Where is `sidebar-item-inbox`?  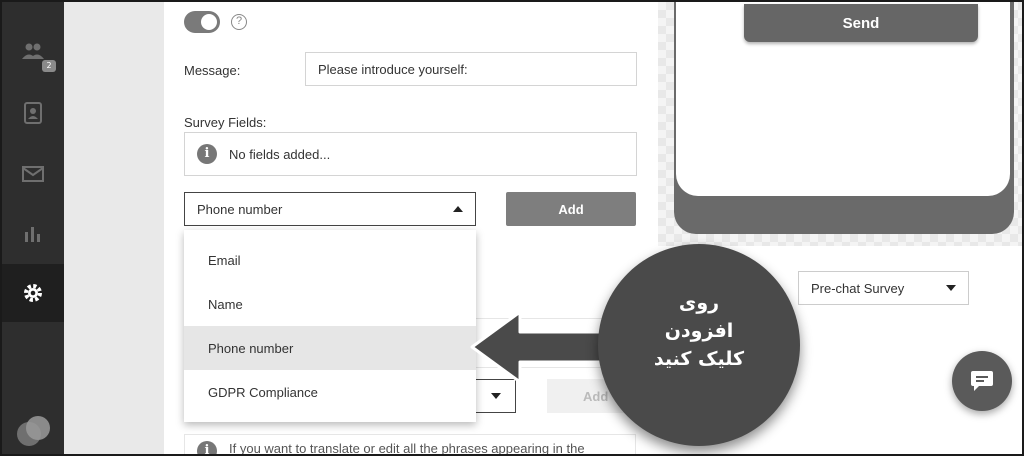 sidebar-item-inbox is located at coordinates (33, 173).